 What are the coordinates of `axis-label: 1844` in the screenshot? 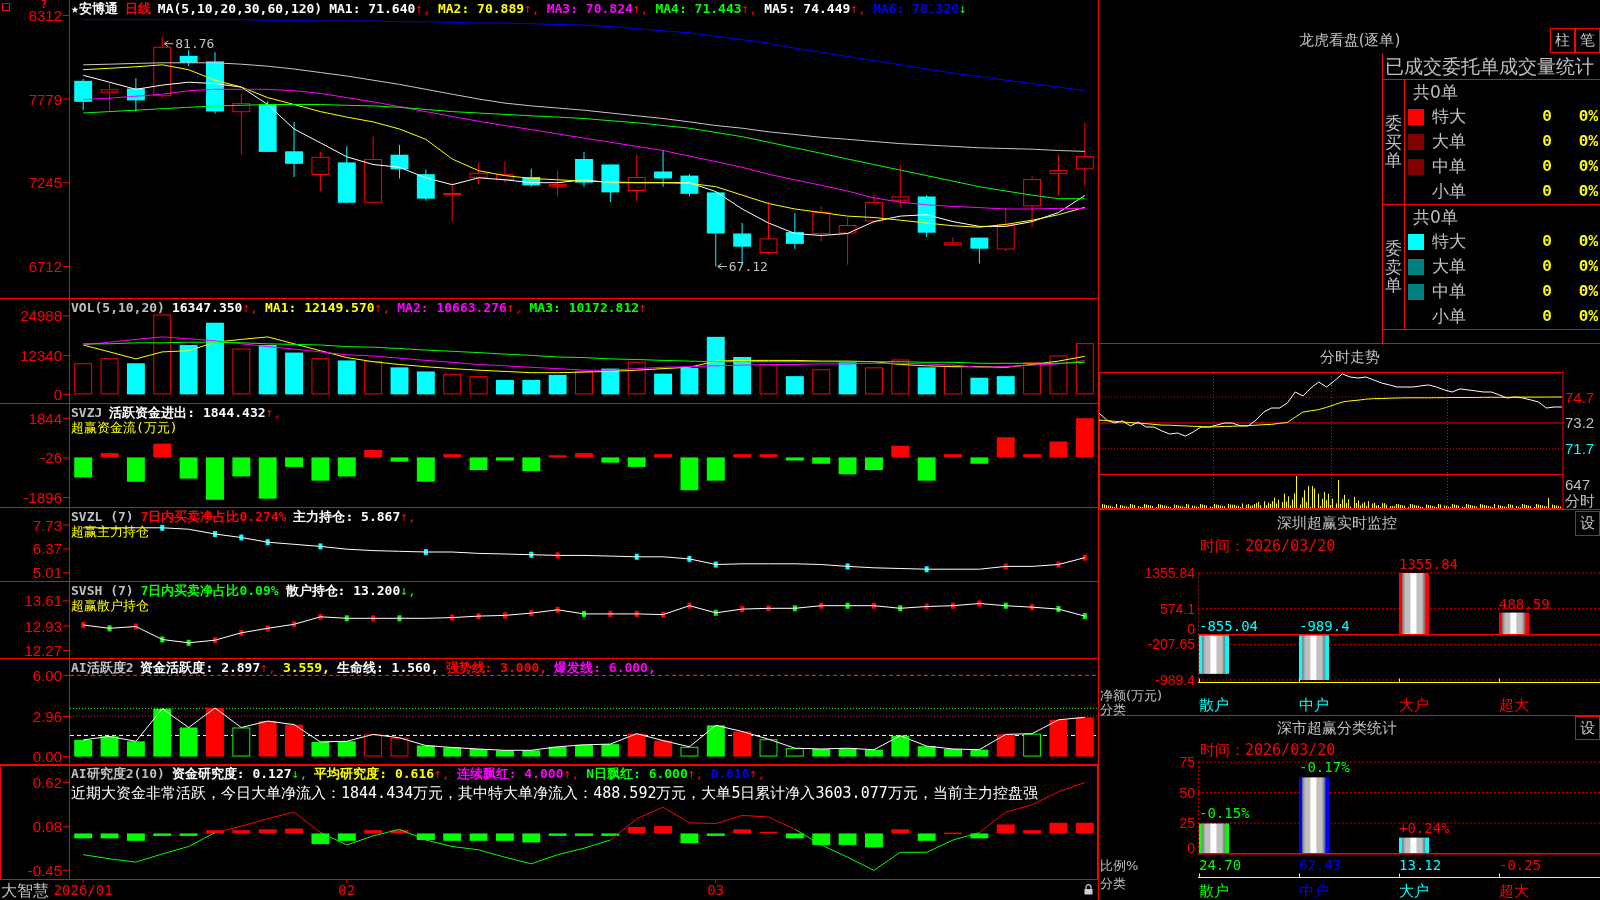 It's located at (45, 418).